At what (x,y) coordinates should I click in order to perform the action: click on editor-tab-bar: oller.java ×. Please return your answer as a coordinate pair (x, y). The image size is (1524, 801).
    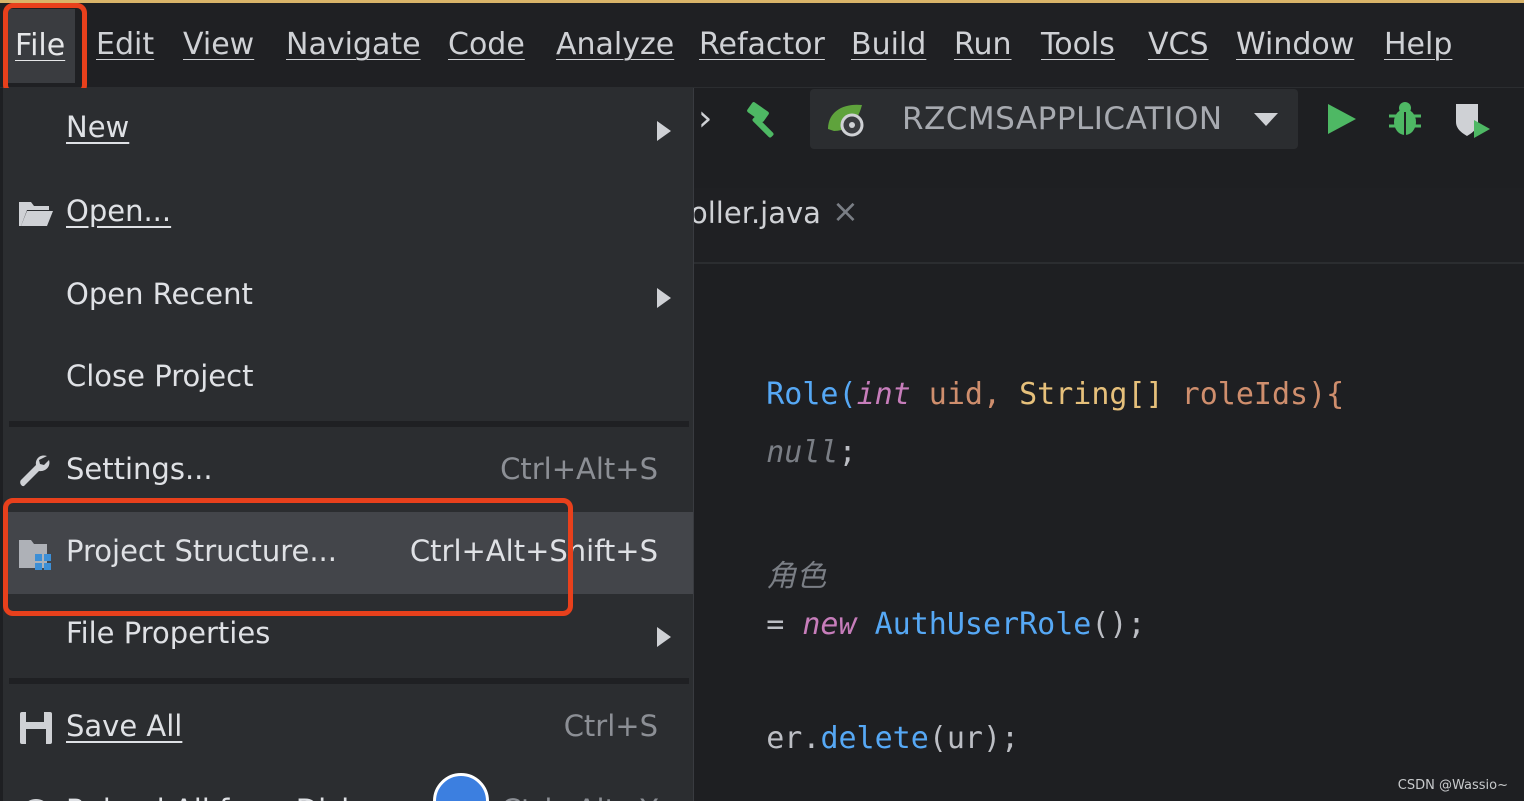
    Looking at the image, I should click on (1107, 226).